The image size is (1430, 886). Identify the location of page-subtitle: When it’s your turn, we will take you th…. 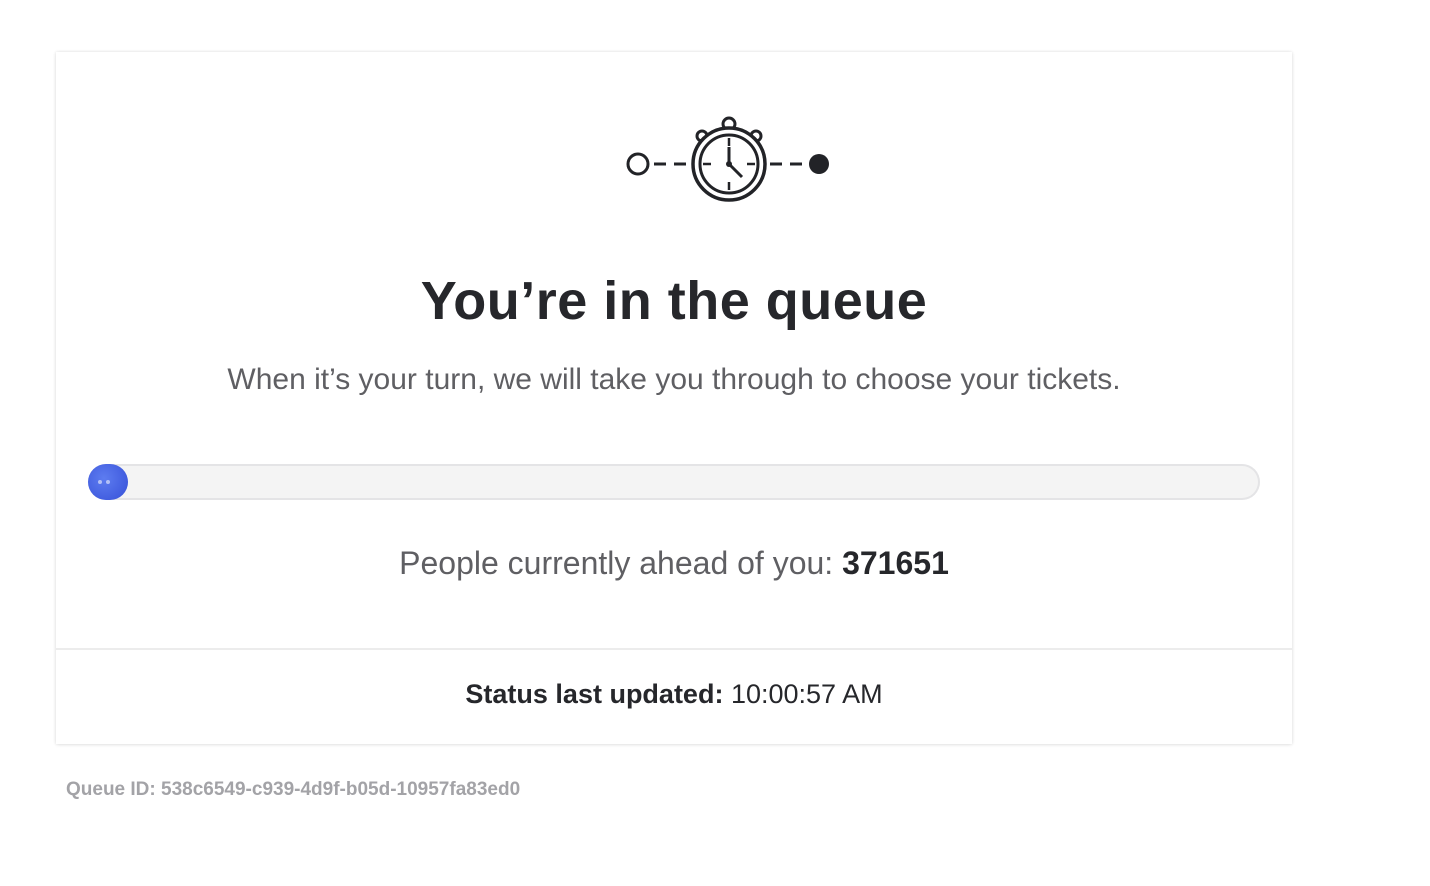
(674, 379).